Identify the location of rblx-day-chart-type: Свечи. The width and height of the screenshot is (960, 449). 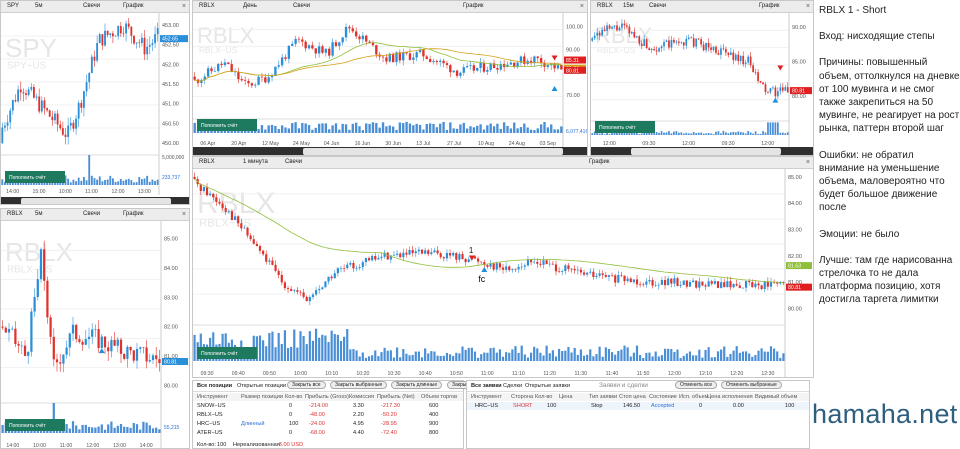
(301, 6).